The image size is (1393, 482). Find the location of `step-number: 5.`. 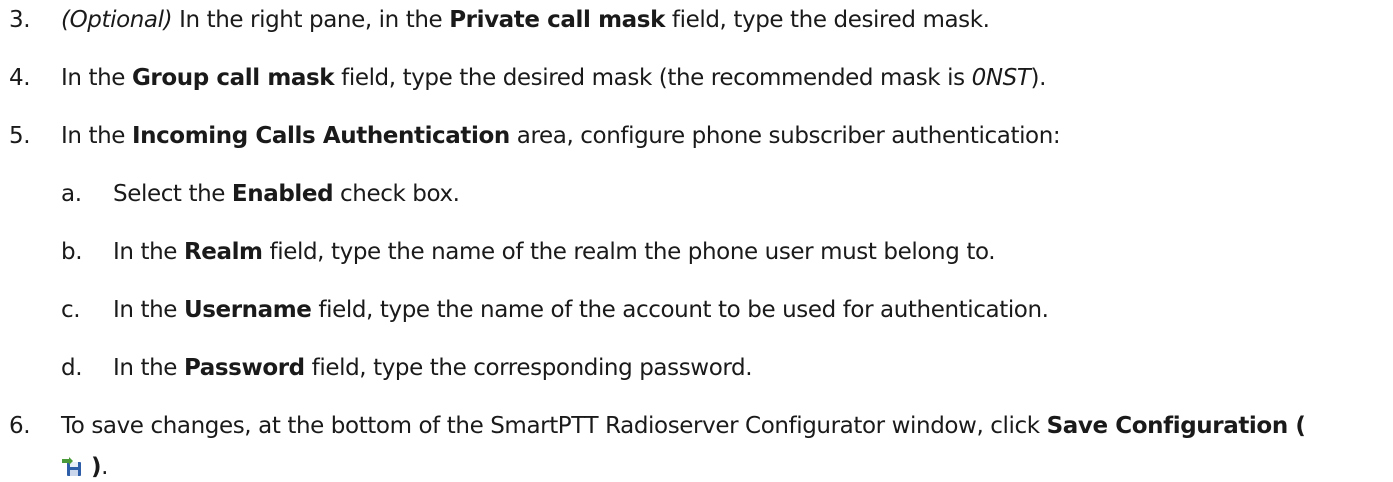

step-number: 5. is located at coordinates (20, 136).